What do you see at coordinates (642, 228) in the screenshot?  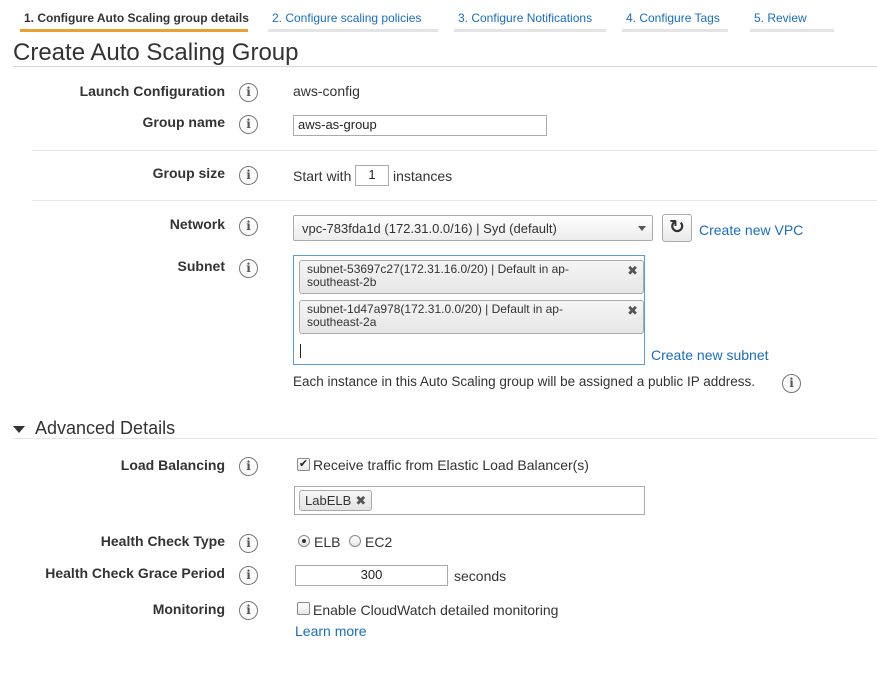 I see `chevron-down-icon` at bounding box center [642, 228].